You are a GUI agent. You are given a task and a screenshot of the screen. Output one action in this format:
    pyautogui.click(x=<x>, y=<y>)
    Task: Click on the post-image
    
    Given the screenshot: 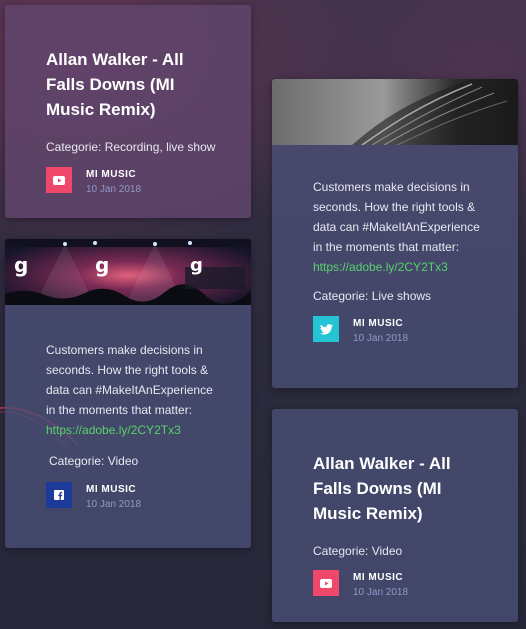 What is the action you would take?
    pyautogui.click(x=395, y=112)
    